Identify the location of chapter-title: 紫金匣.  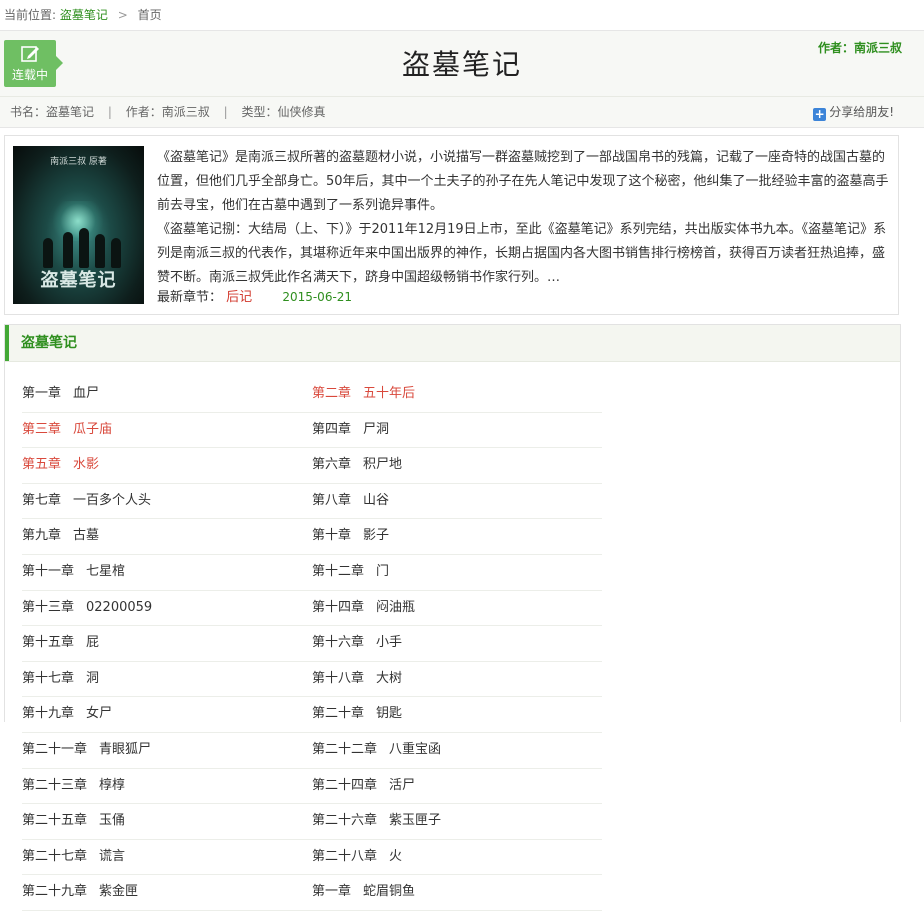
(119, 892).